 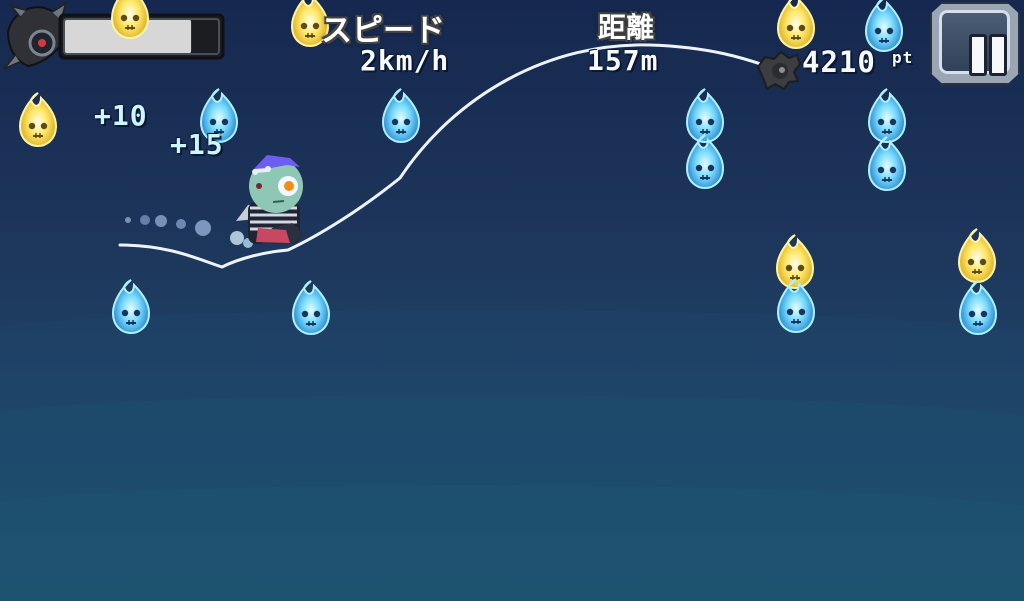 What do you see at coordinates (978, 55) in the screenshot?
I see `pause-bar-left` at bounding box center [978, 55].